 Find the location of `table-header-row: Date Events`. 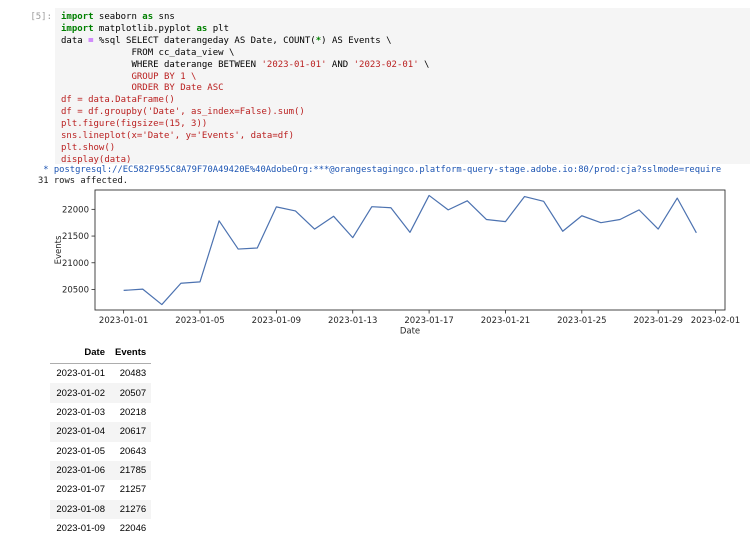

table-header-row: Date Events is located at coordinates (101, 353).